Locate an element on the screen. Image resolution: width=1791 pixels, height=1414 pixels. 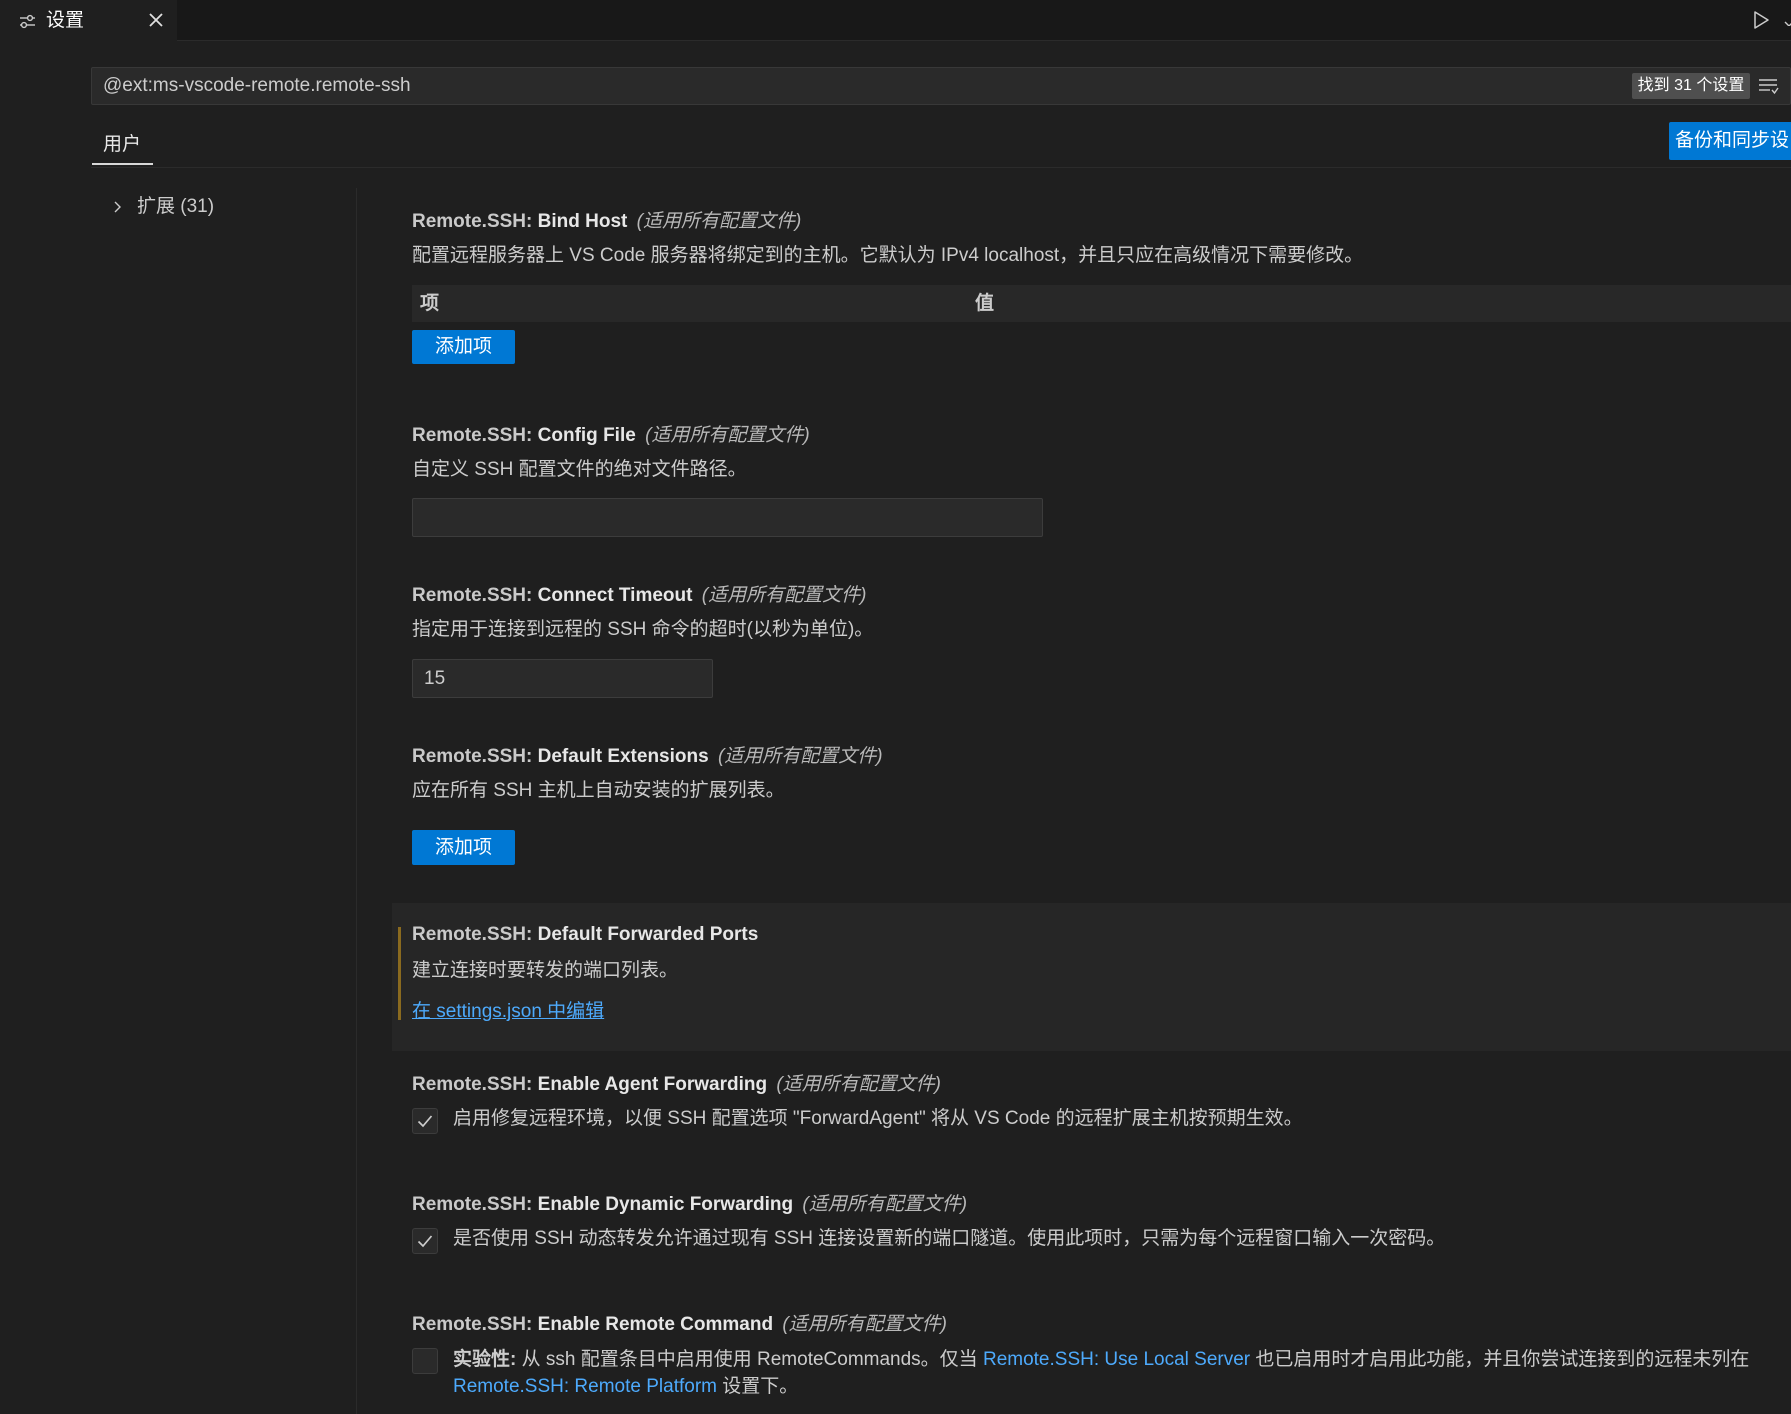
agent-forwarding-checkbox is located at coordinates (425, 1121).